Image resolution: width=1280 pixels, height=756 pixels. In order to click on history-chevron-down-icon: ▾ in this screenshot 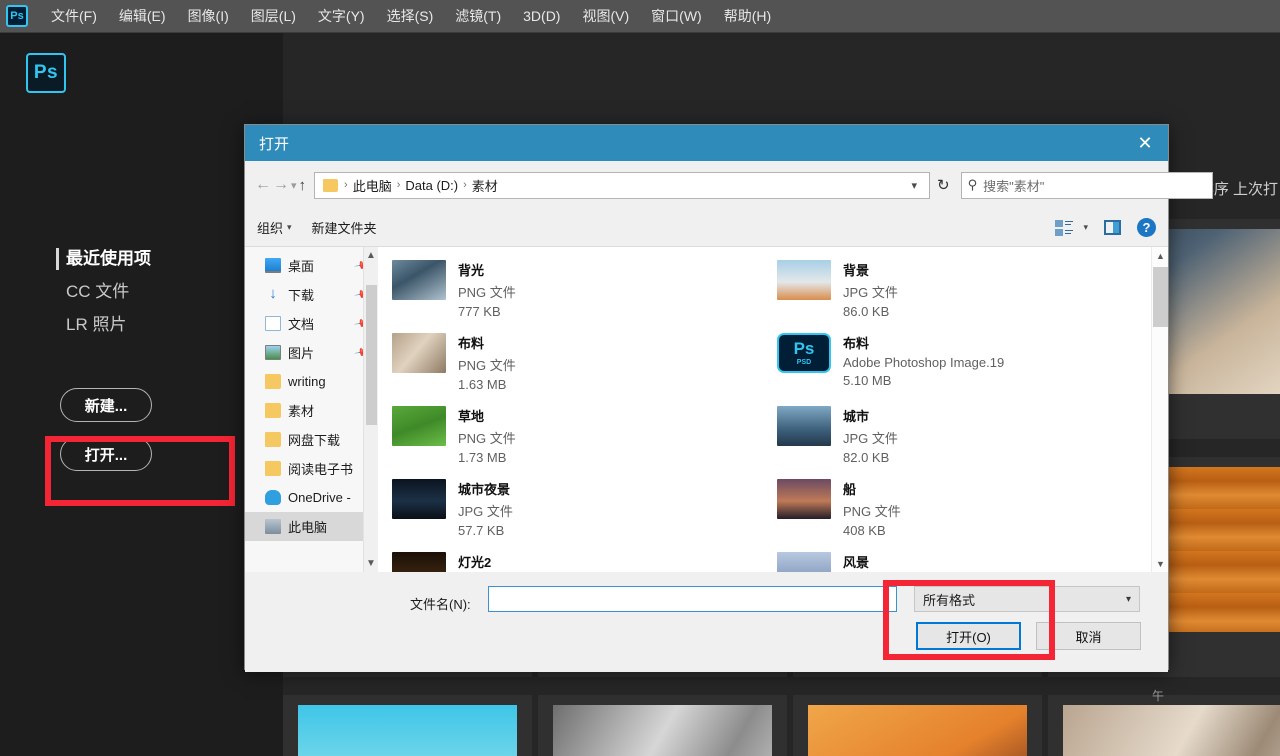, I will do `click(294, 185)`.